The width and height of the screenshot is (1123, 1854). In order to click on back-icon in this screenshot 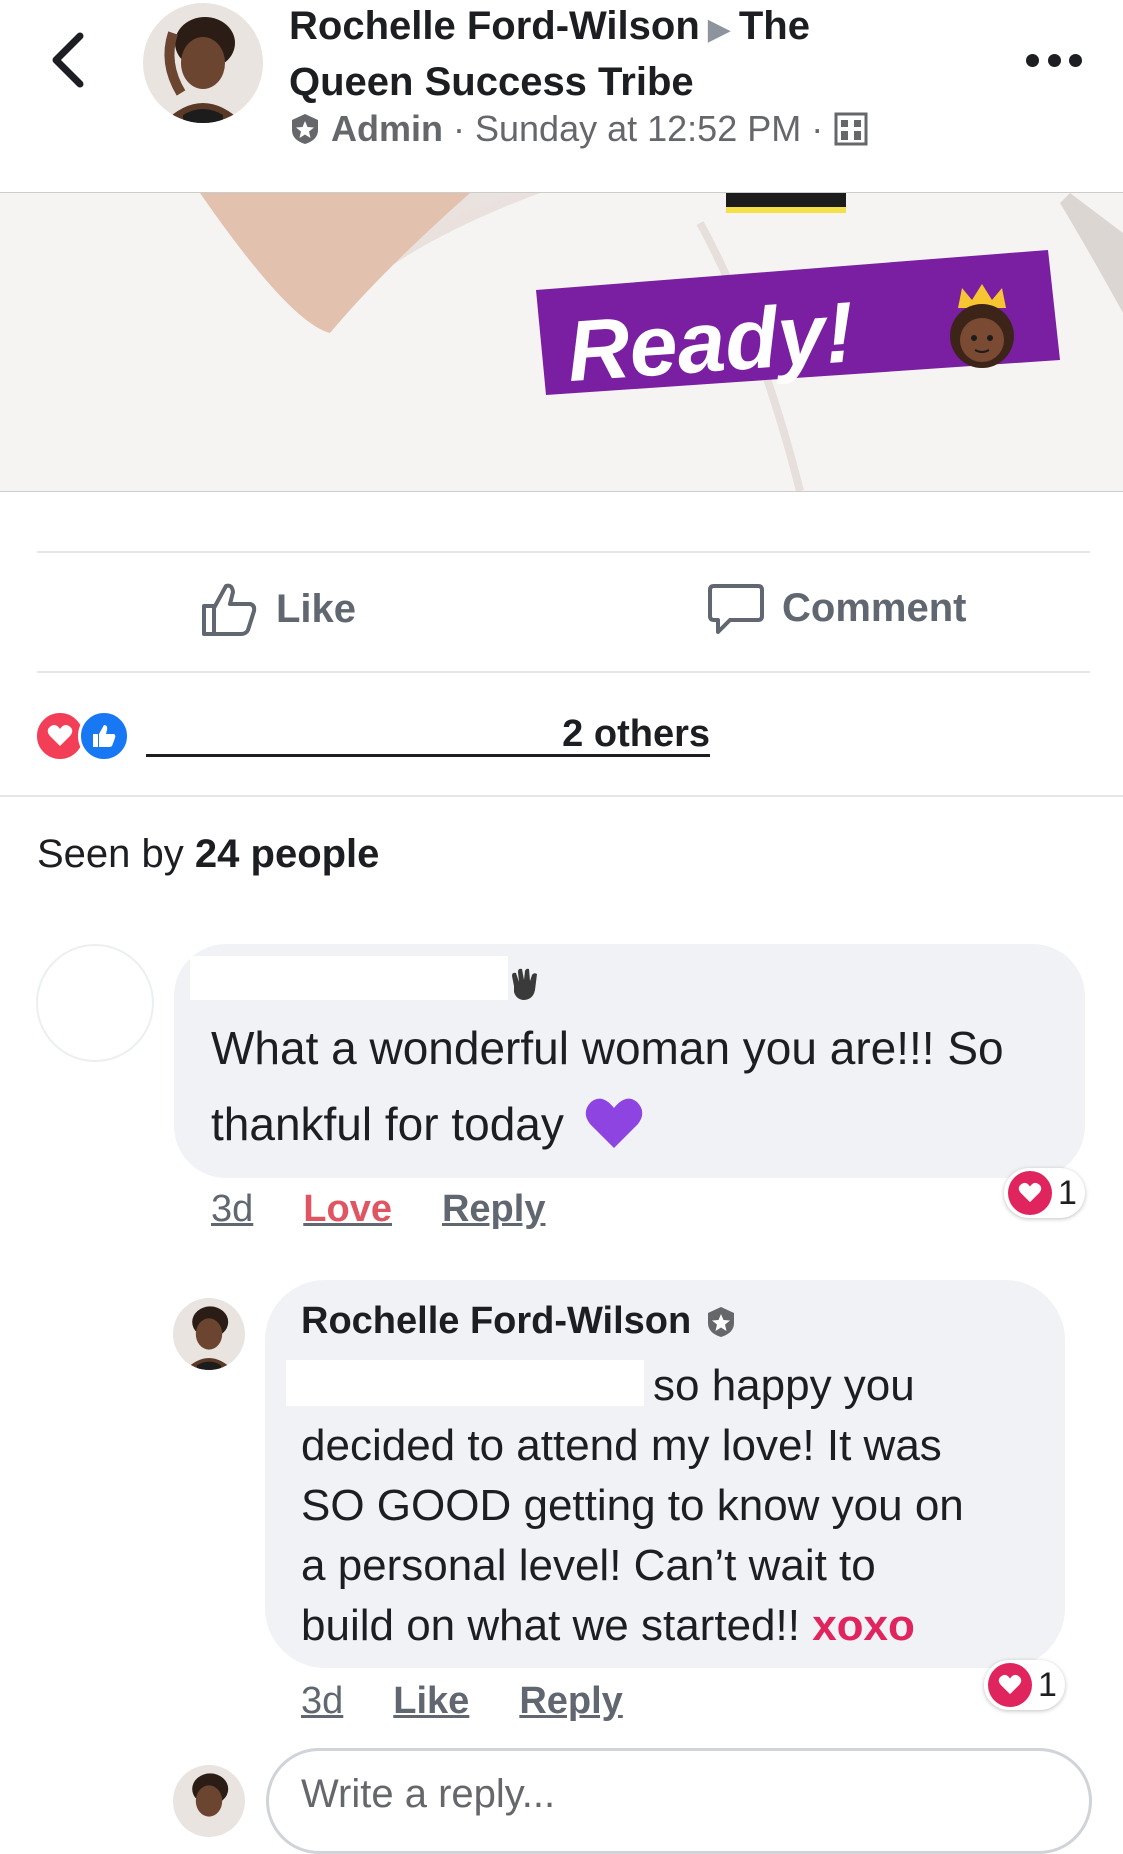, I will do `click(68, 60)`.